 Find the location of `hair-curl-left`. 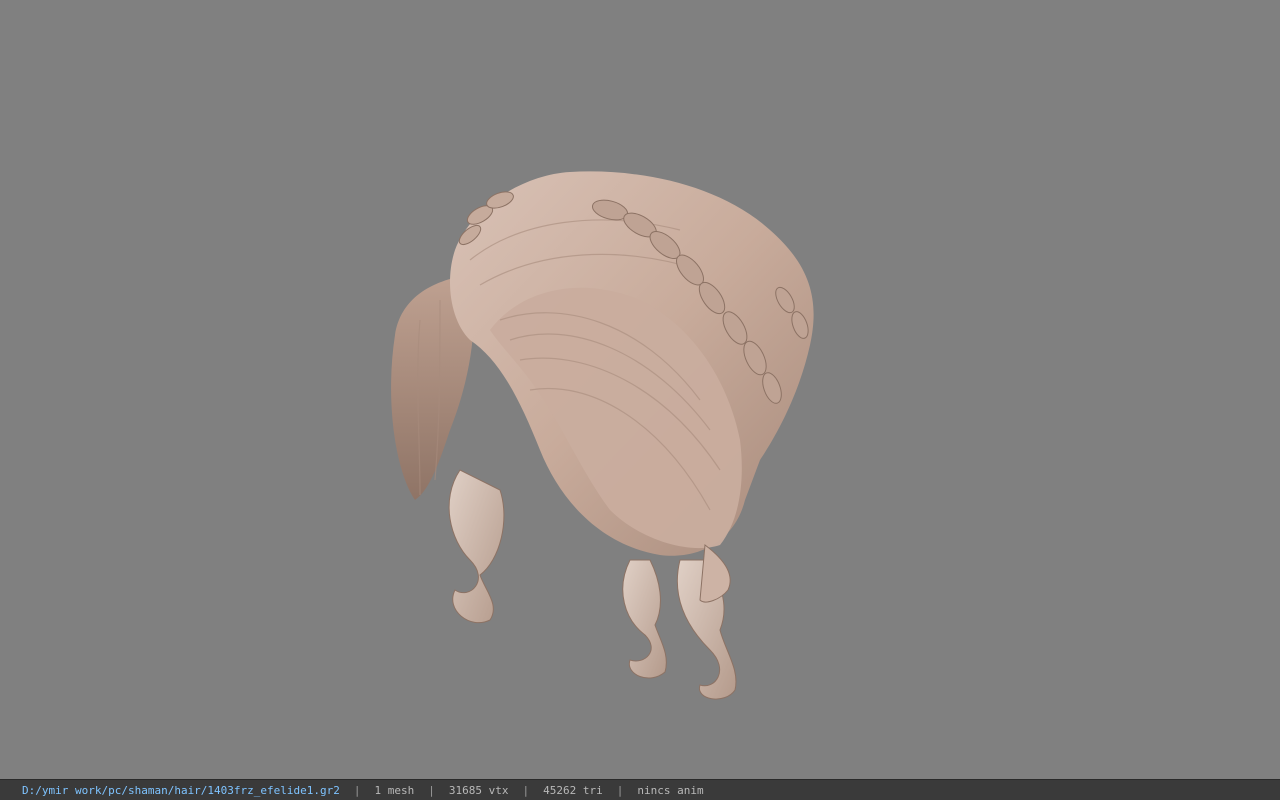

hair-curl-left is located at coordinates (476, 546).